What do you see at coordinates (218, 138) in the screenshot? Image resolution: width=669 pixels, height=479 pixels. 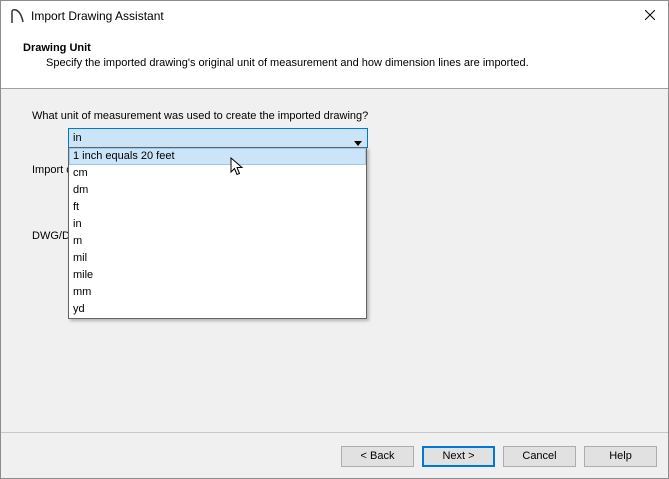 I see `unit-select: in` at bounding box center [218, 138].